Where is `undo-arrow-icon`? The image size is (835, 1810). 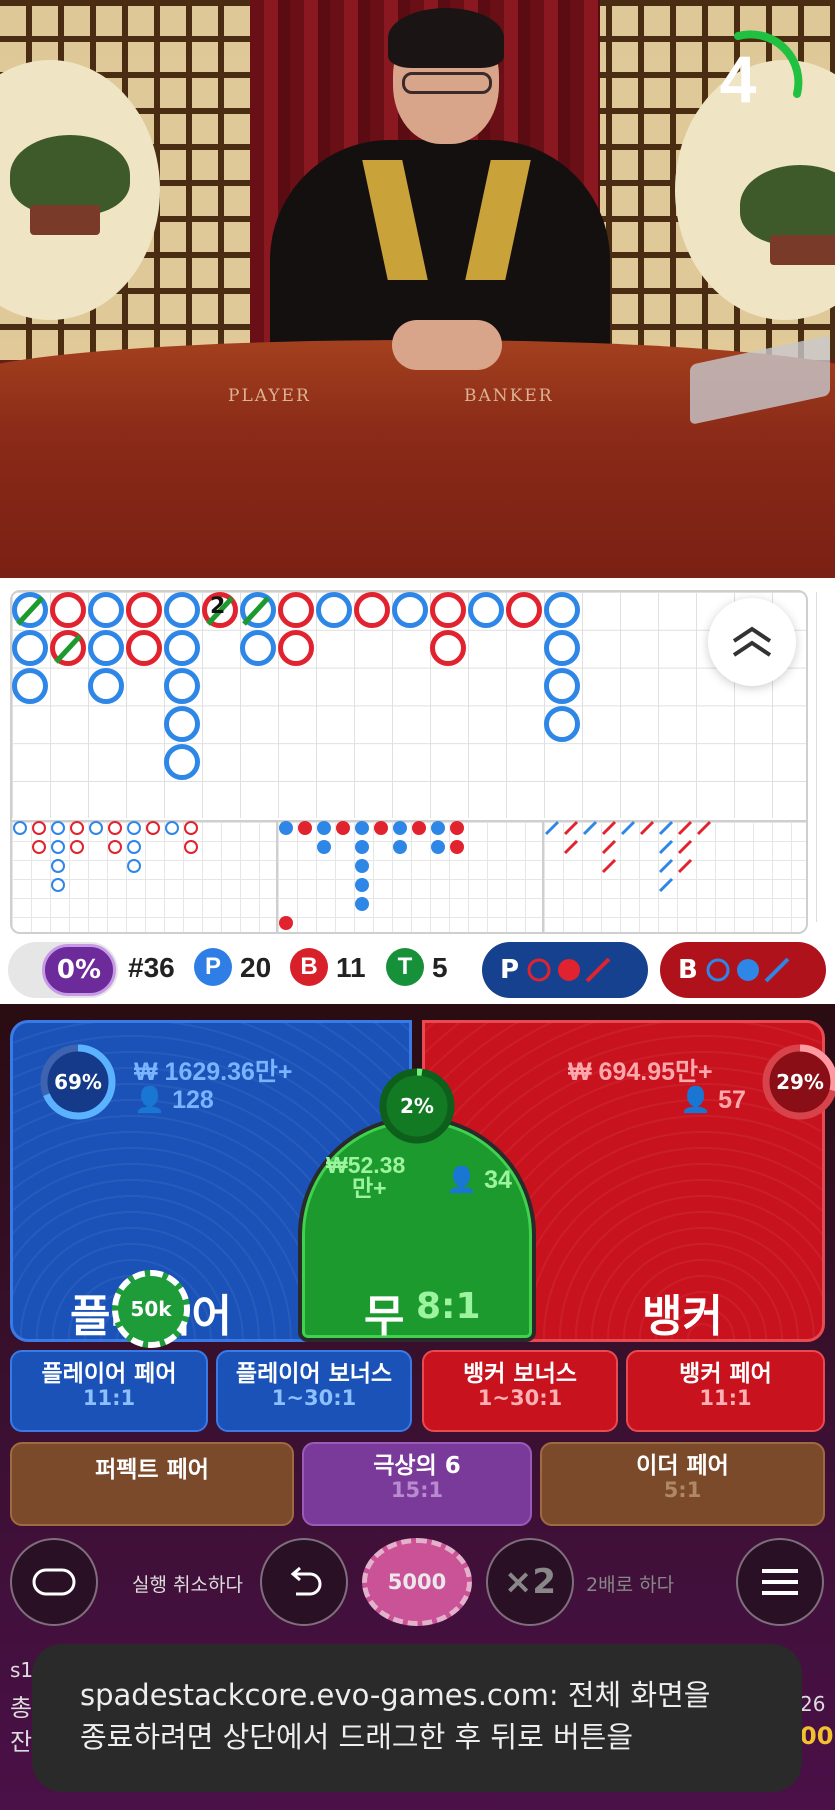 undo-arrow-icon is located at coordinates (306, 1581).